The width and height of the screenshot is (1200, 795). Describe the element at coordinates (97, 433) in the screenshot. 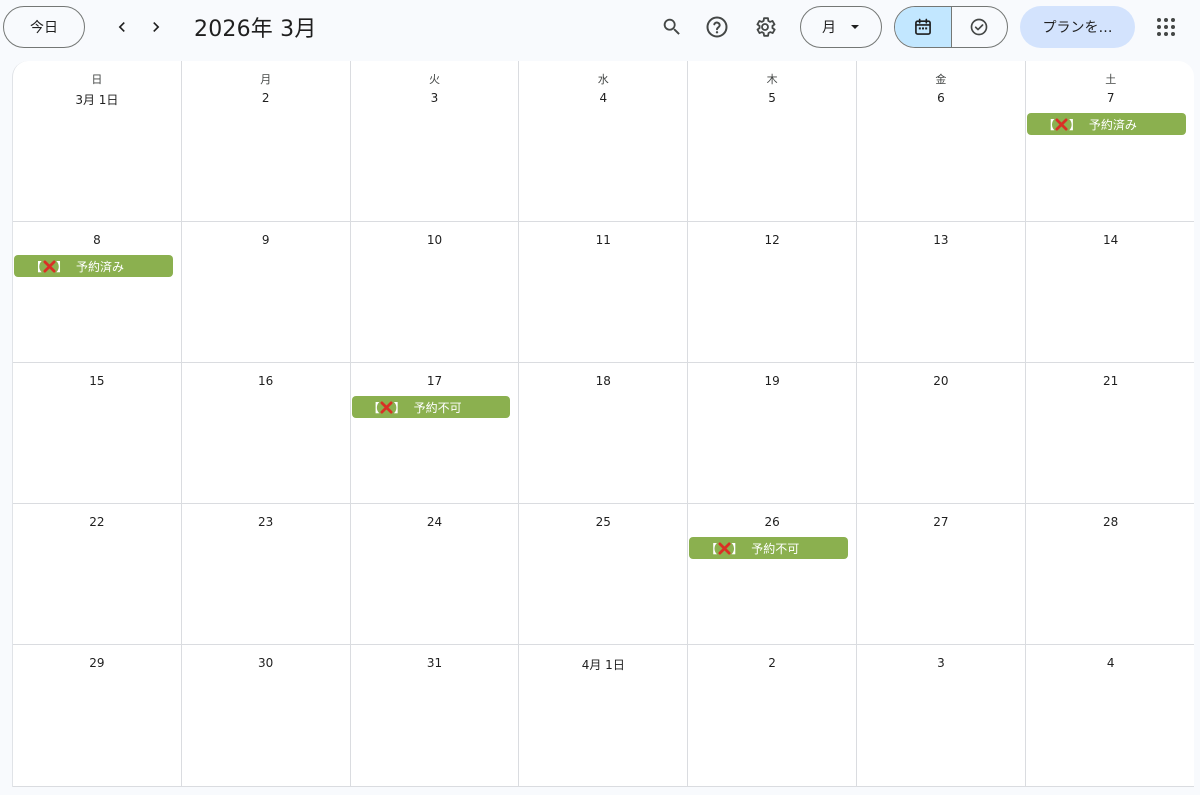

I see `day-cell: 15` at that location.